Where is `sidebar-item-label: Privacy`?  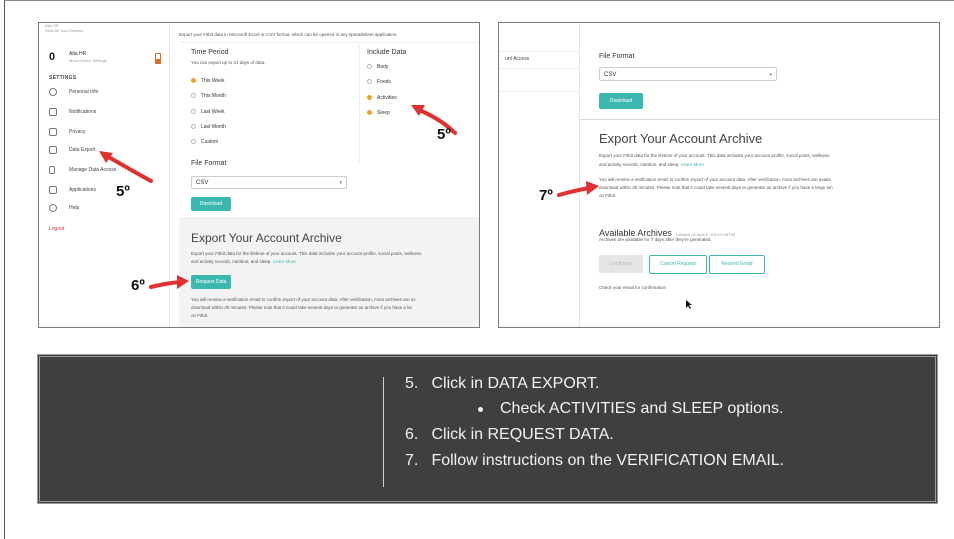
sidebar-item-label: Privacy is located at coordinates (77, 132).